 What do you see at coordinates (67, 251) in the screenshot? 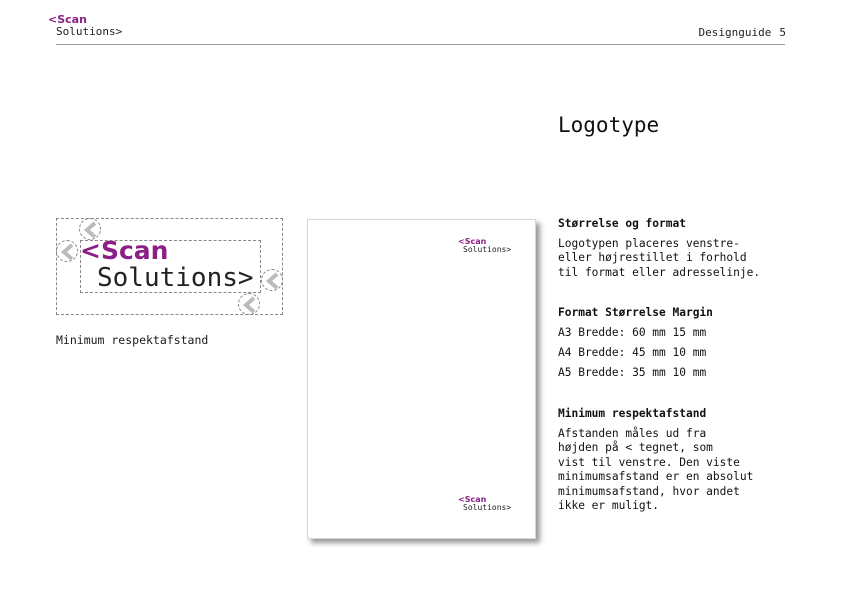
I see `clearspace-chevron-left-icon` at bounding box center [67, 251].